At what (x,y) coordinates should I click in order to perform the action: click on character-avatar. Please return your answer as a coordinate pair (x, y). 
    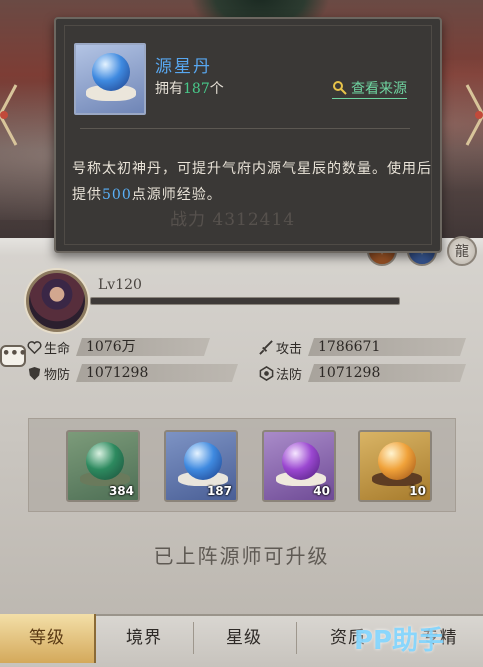
    Looking at the image, I should click on (57, 301).